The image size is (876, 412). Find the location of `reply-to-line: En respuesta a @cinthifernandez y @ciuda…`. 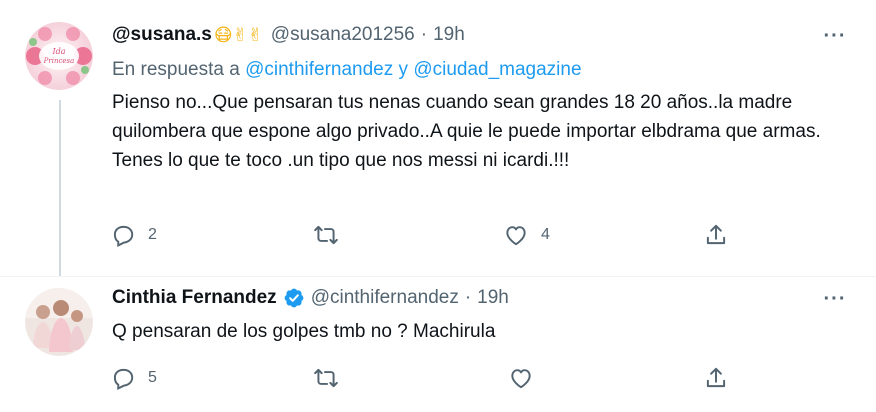

reply-to-line: En respuesta a @cinthifernandez y @ciuda… is located at coordinates (347, 70).